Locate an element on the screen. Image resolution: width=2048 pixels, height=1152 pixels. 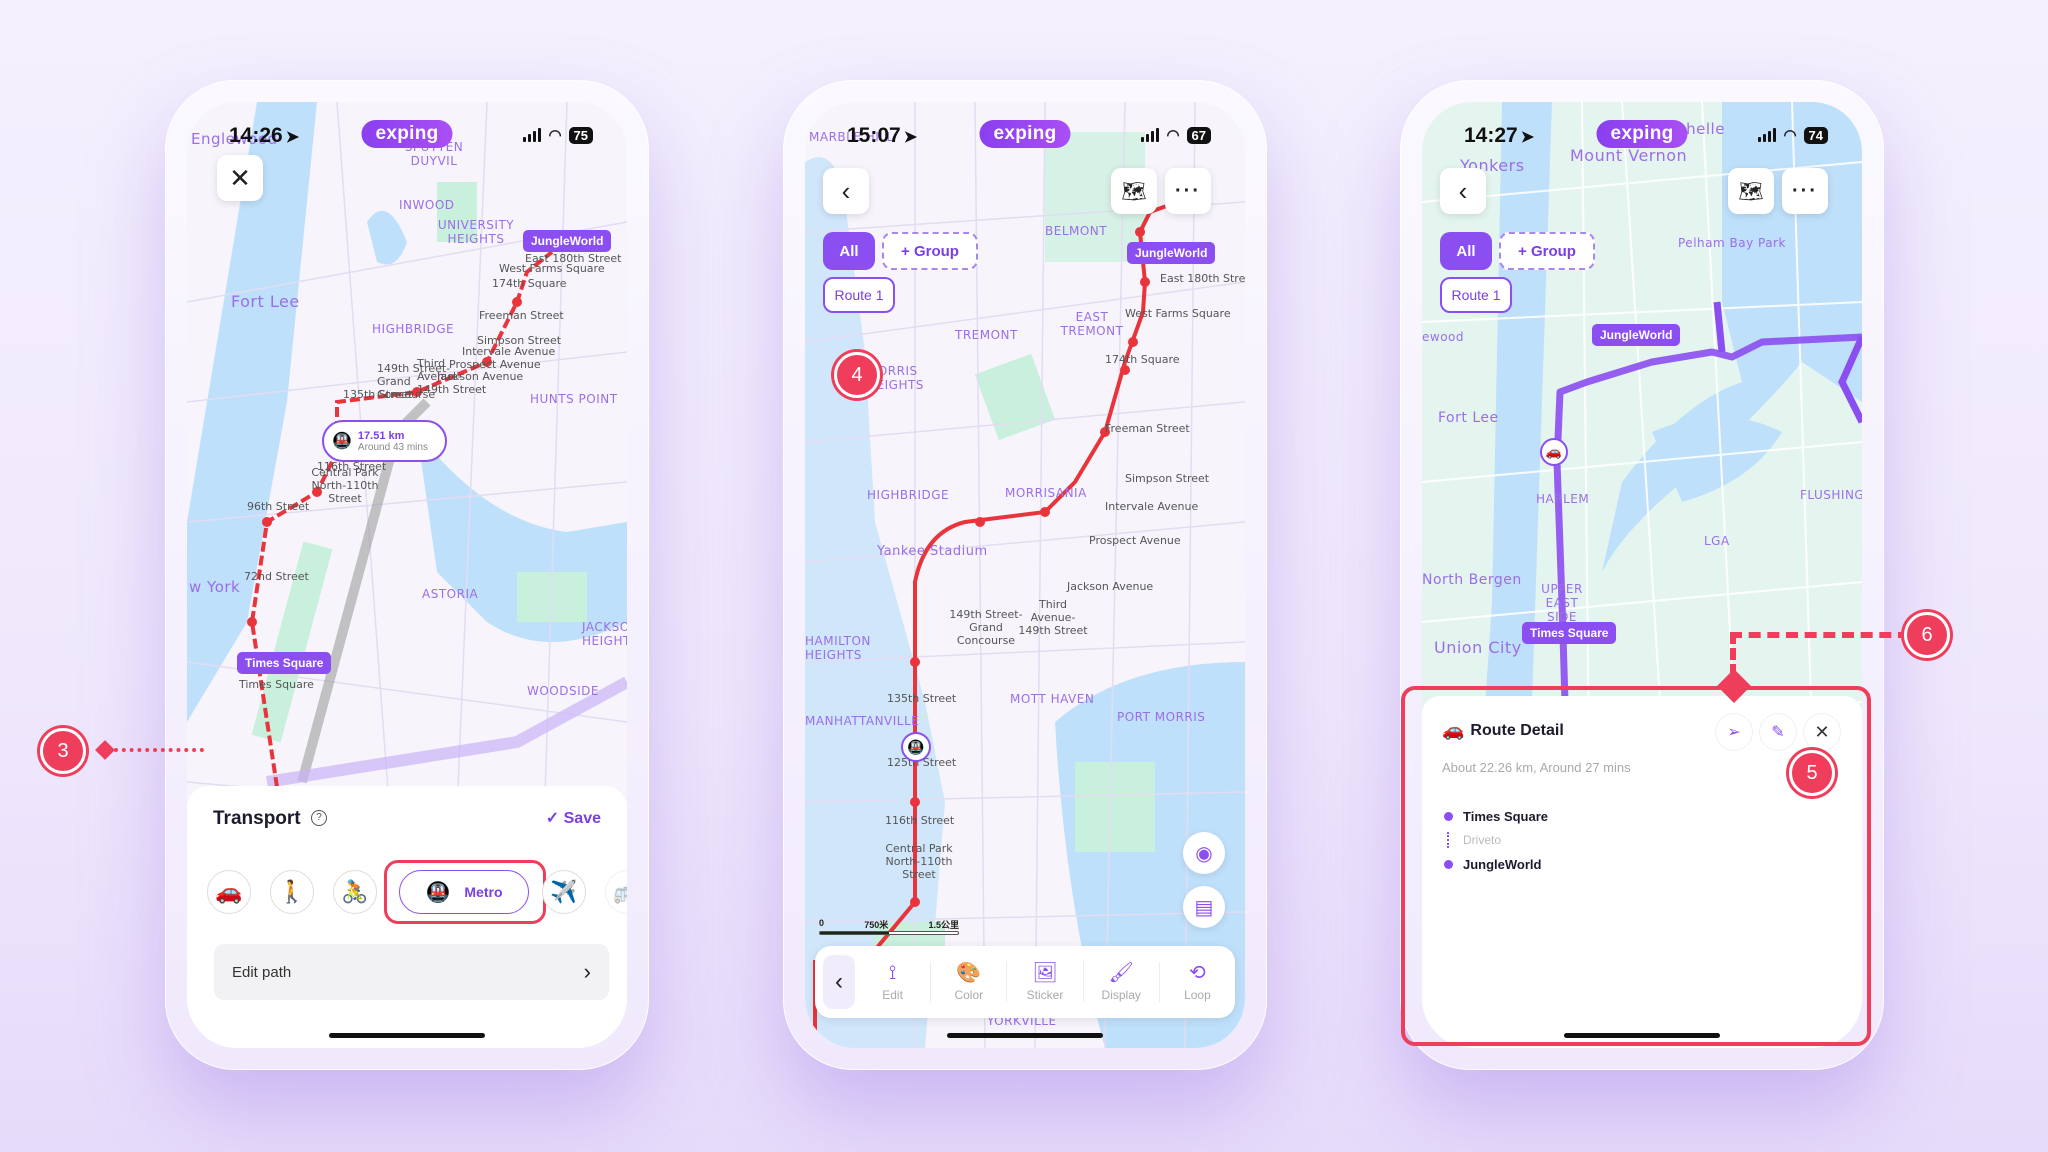
tool-loop: ⟲ Loop is located at coordinates (1196, 982).